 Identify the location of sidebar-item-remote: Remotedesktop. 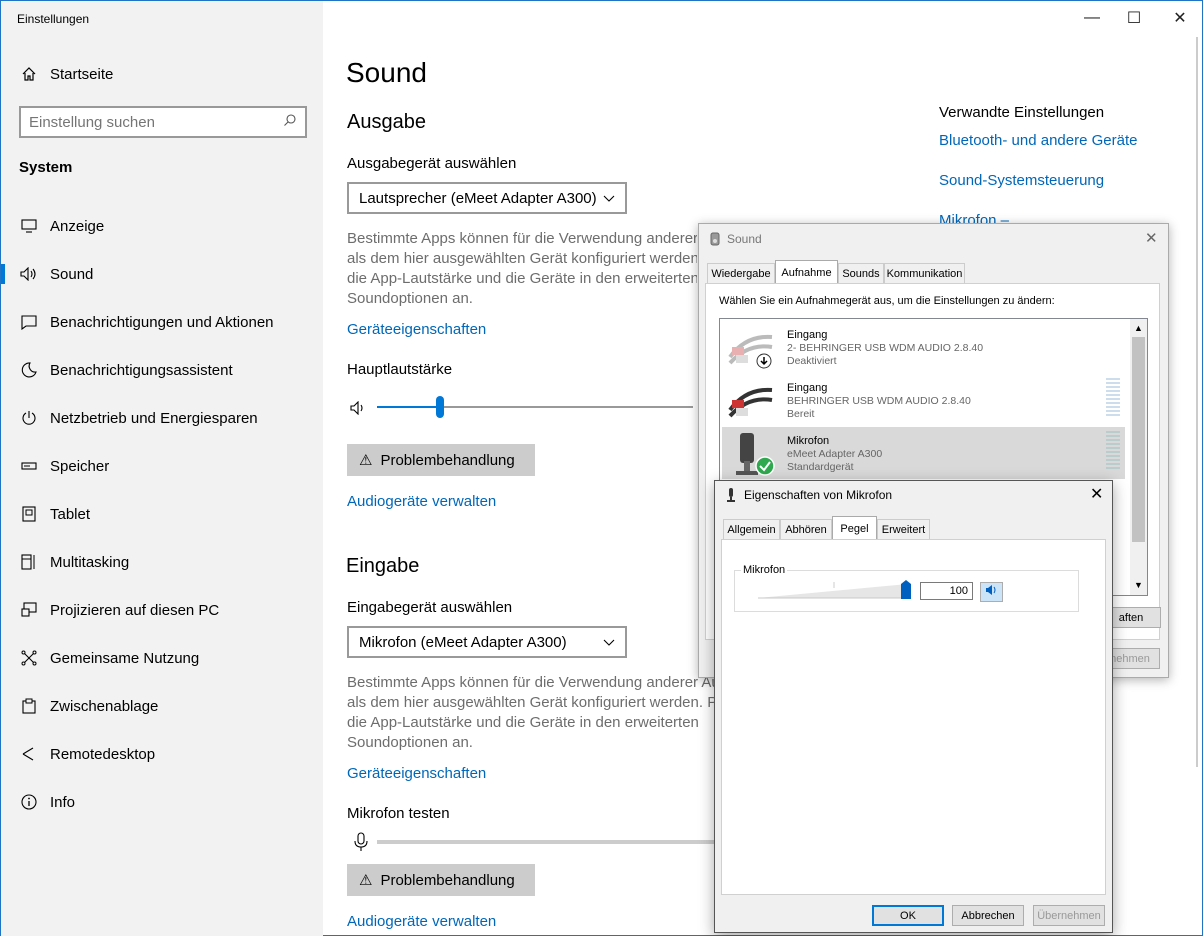
(162, 754).